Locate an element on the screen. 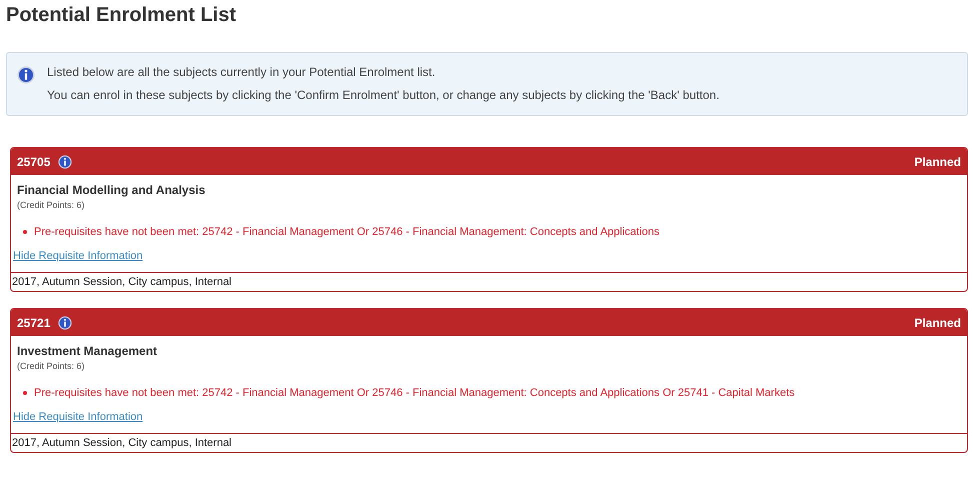  subject-code: 25721 is located at coordinates (33, 323).